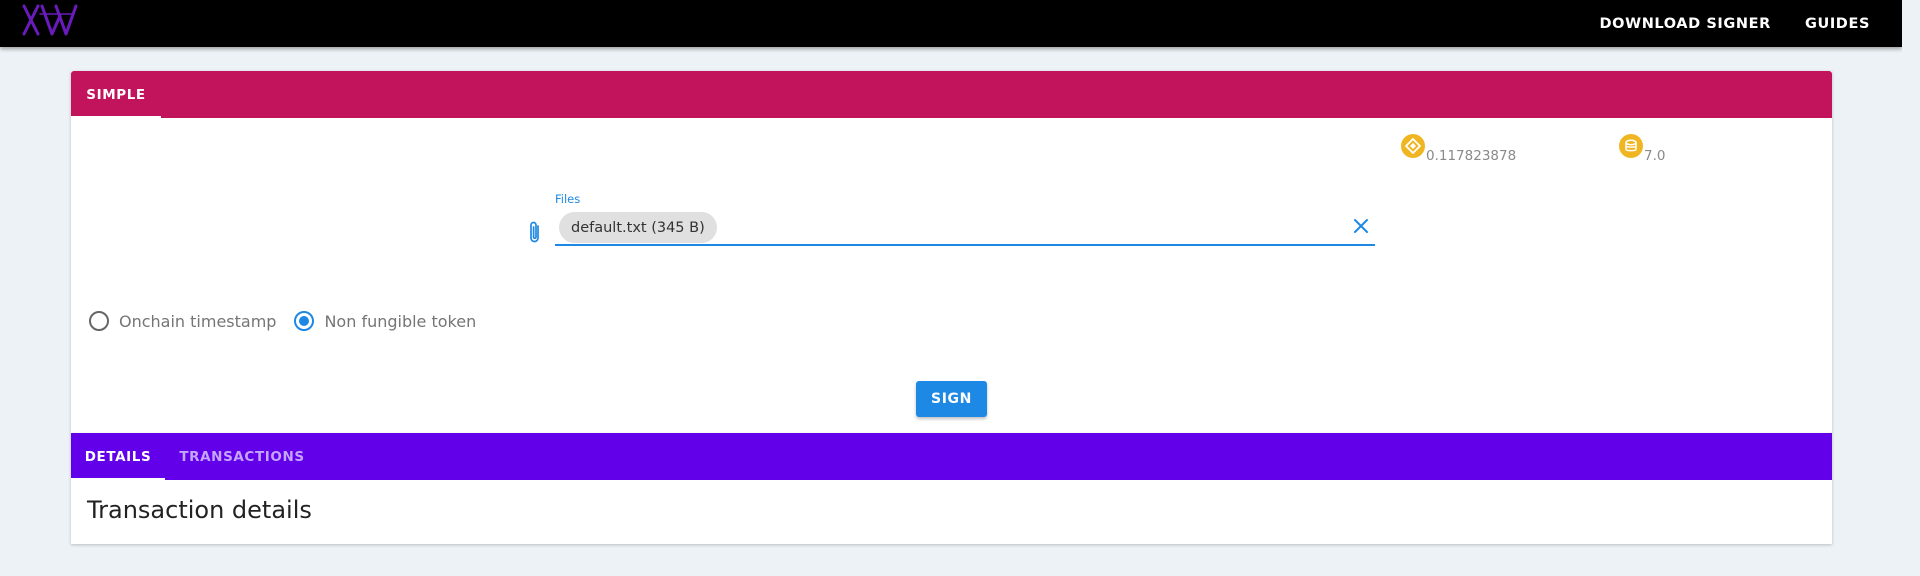 The width and height of the screenshot is (1920, 576). I want to click on files-field: default.txt (345 B), so click(965, 227).